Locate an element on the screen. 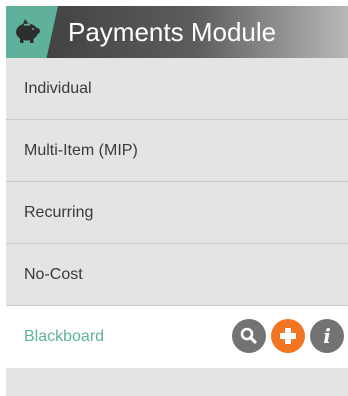  menu-item-label: Recurring is located at coordinates (59, 212).